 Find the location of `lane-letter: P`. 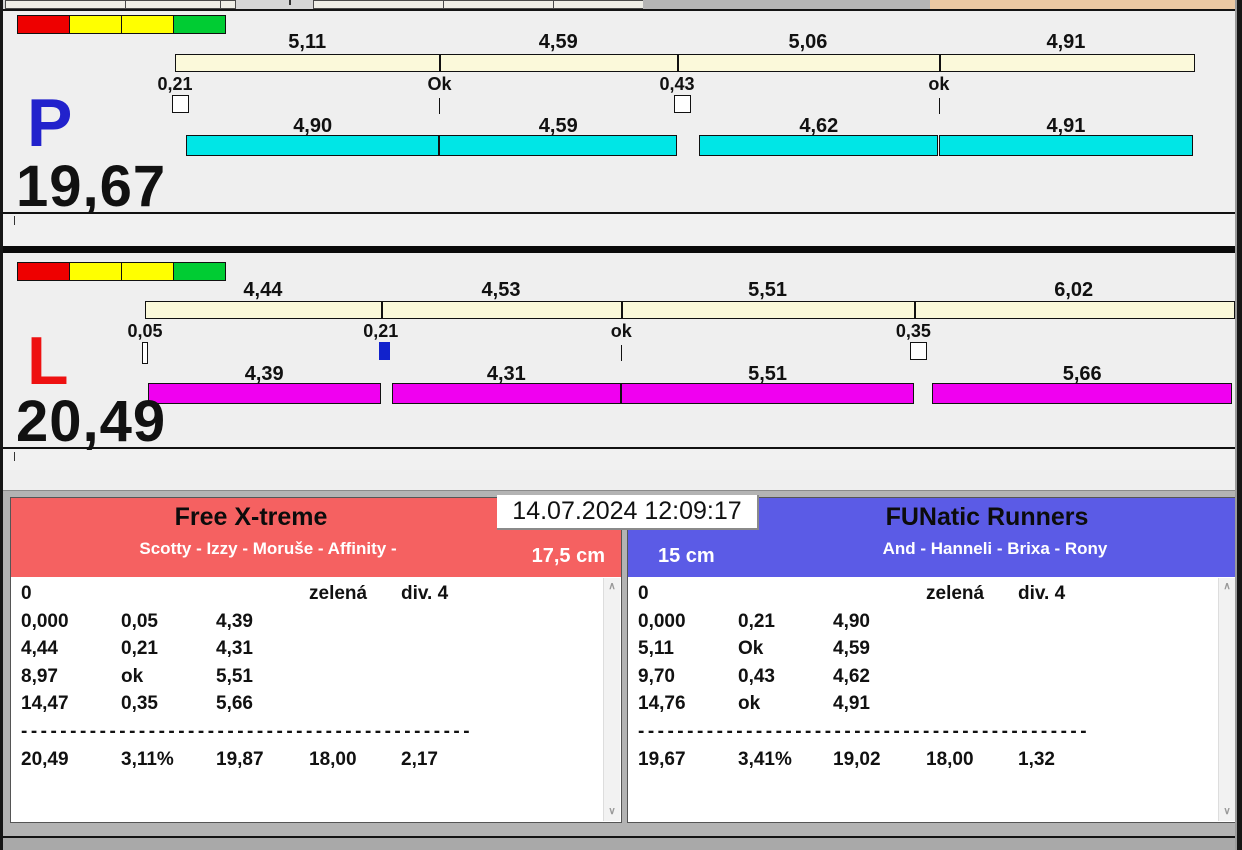

lane-letter: P is located at coordinates (50, 123).